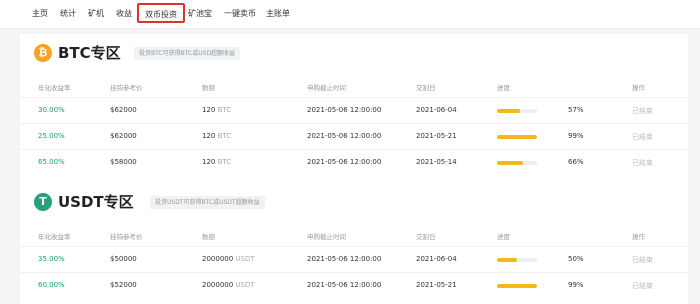  Describe the element at coordinates (436, 162) in the screenshot. I see `delivery-date: 2021-05-14` at that location.